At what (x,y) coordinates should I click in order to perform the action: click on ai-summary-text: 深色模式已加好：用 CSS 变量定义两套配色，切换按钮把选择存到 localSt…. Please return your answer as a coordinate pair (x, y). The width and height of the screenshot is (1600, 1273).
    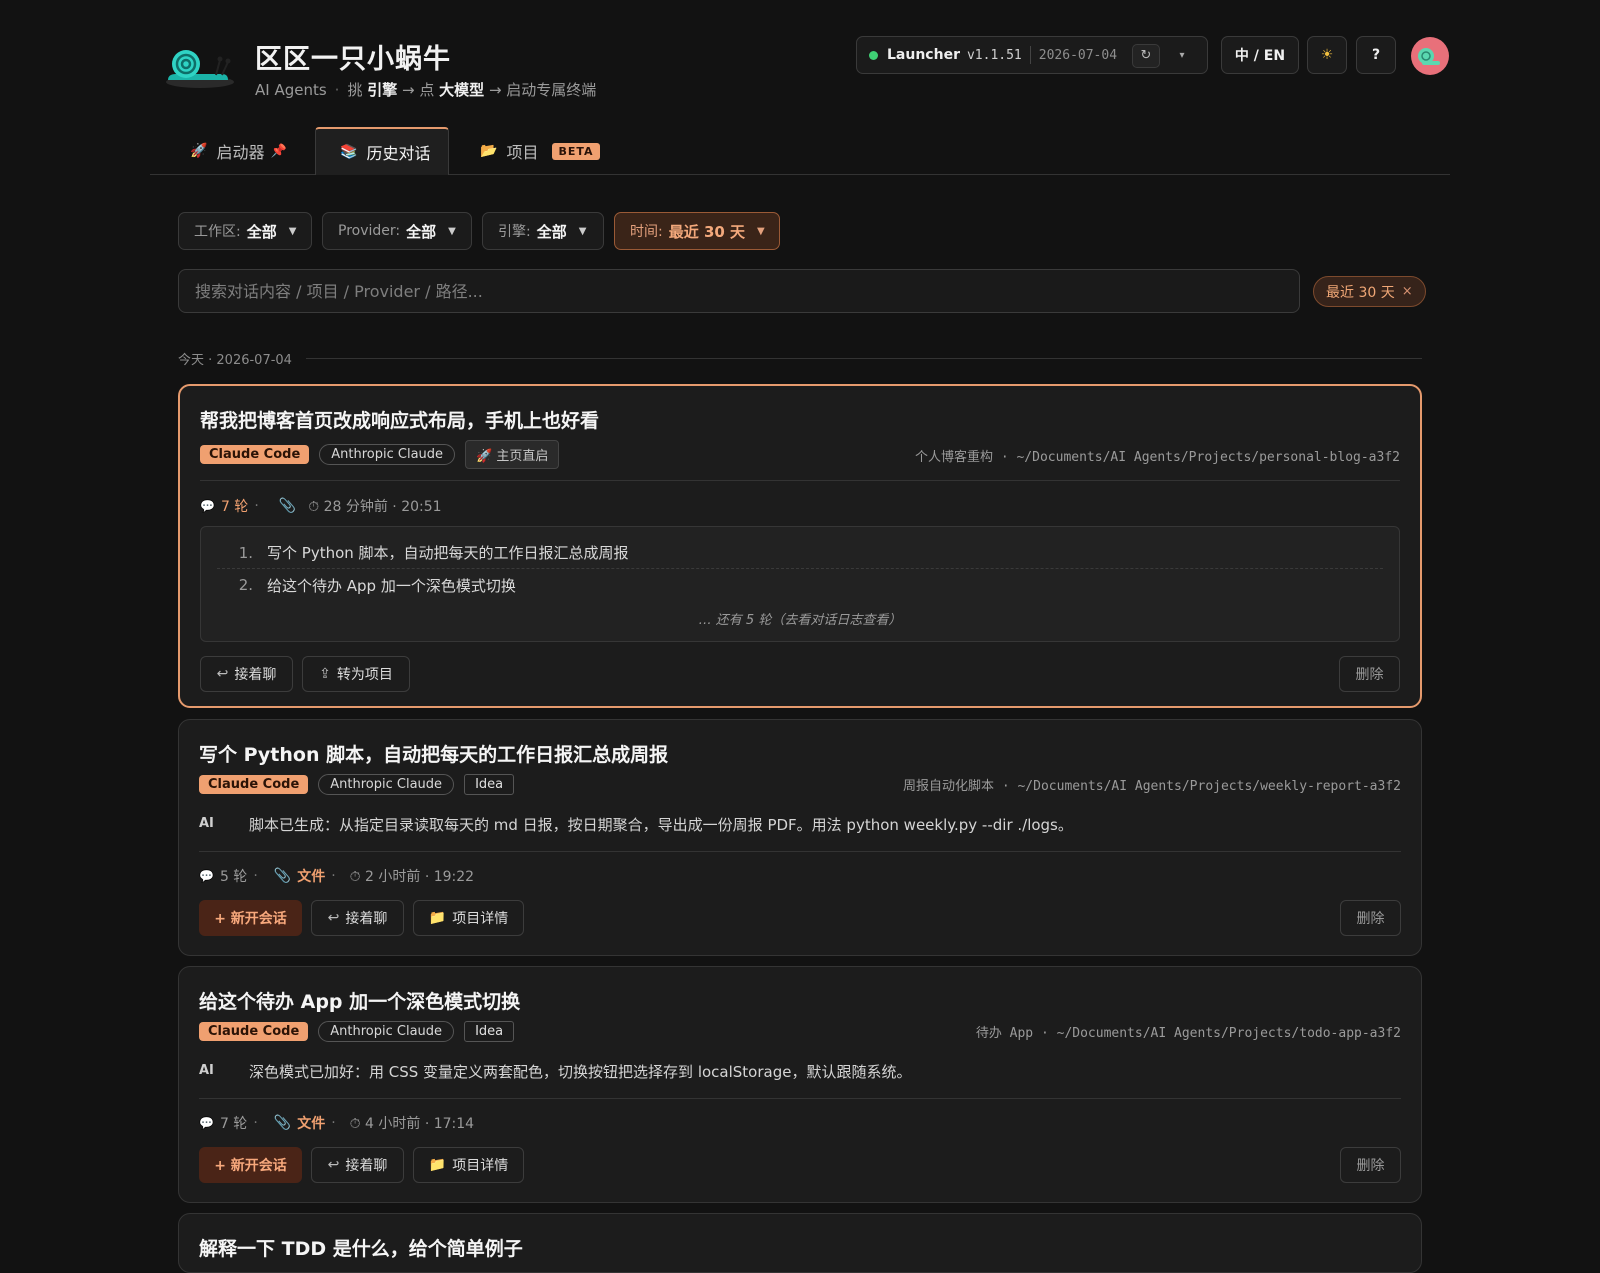
    Looking at the image, I should click on (580, 1072).